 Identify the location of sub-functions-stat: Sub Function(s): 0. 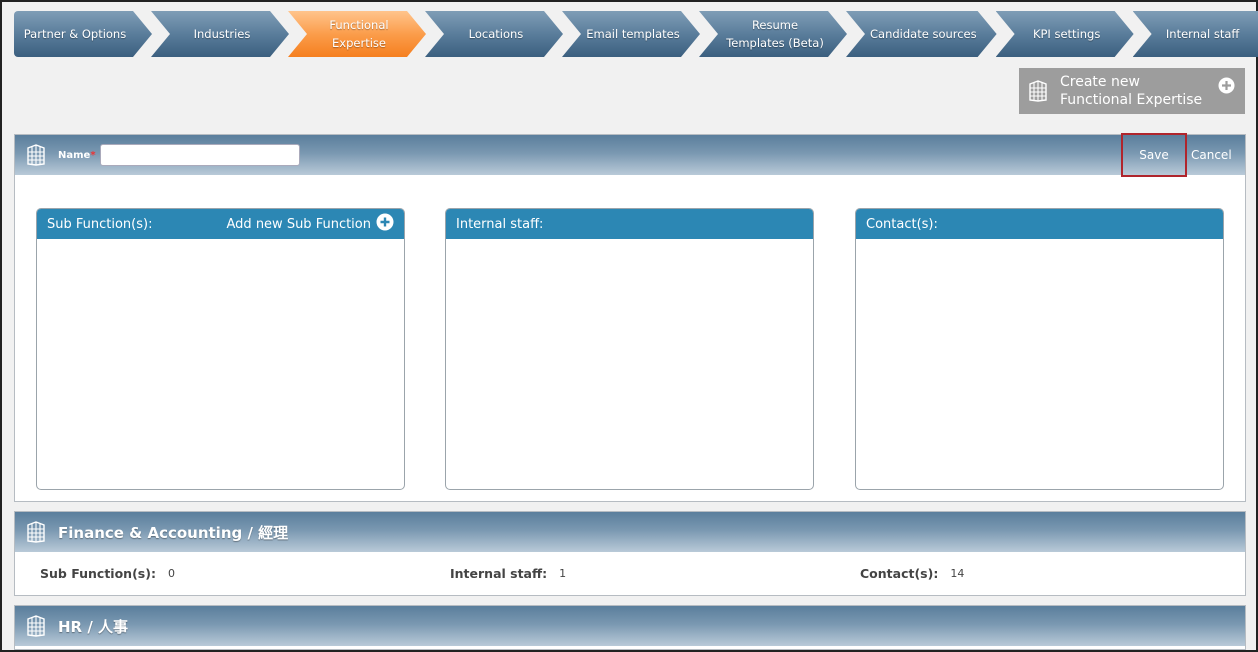
(107, 573).